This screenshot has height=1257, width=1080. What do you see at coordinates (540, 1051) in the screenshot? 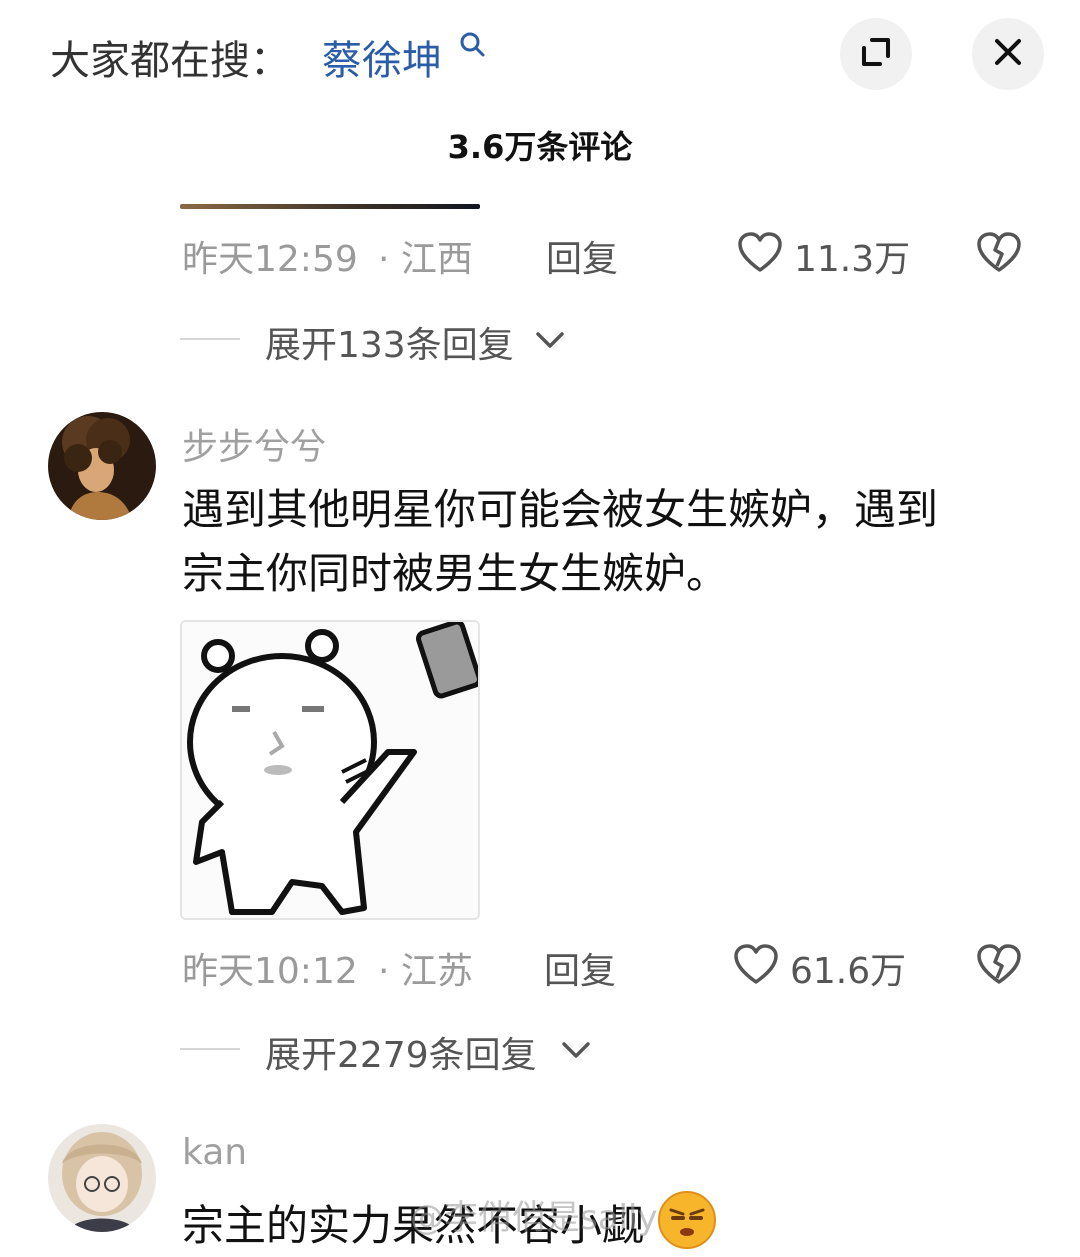
I see `expand-replies-row: 展开2279条回复` at bounding box center [540, 1051].